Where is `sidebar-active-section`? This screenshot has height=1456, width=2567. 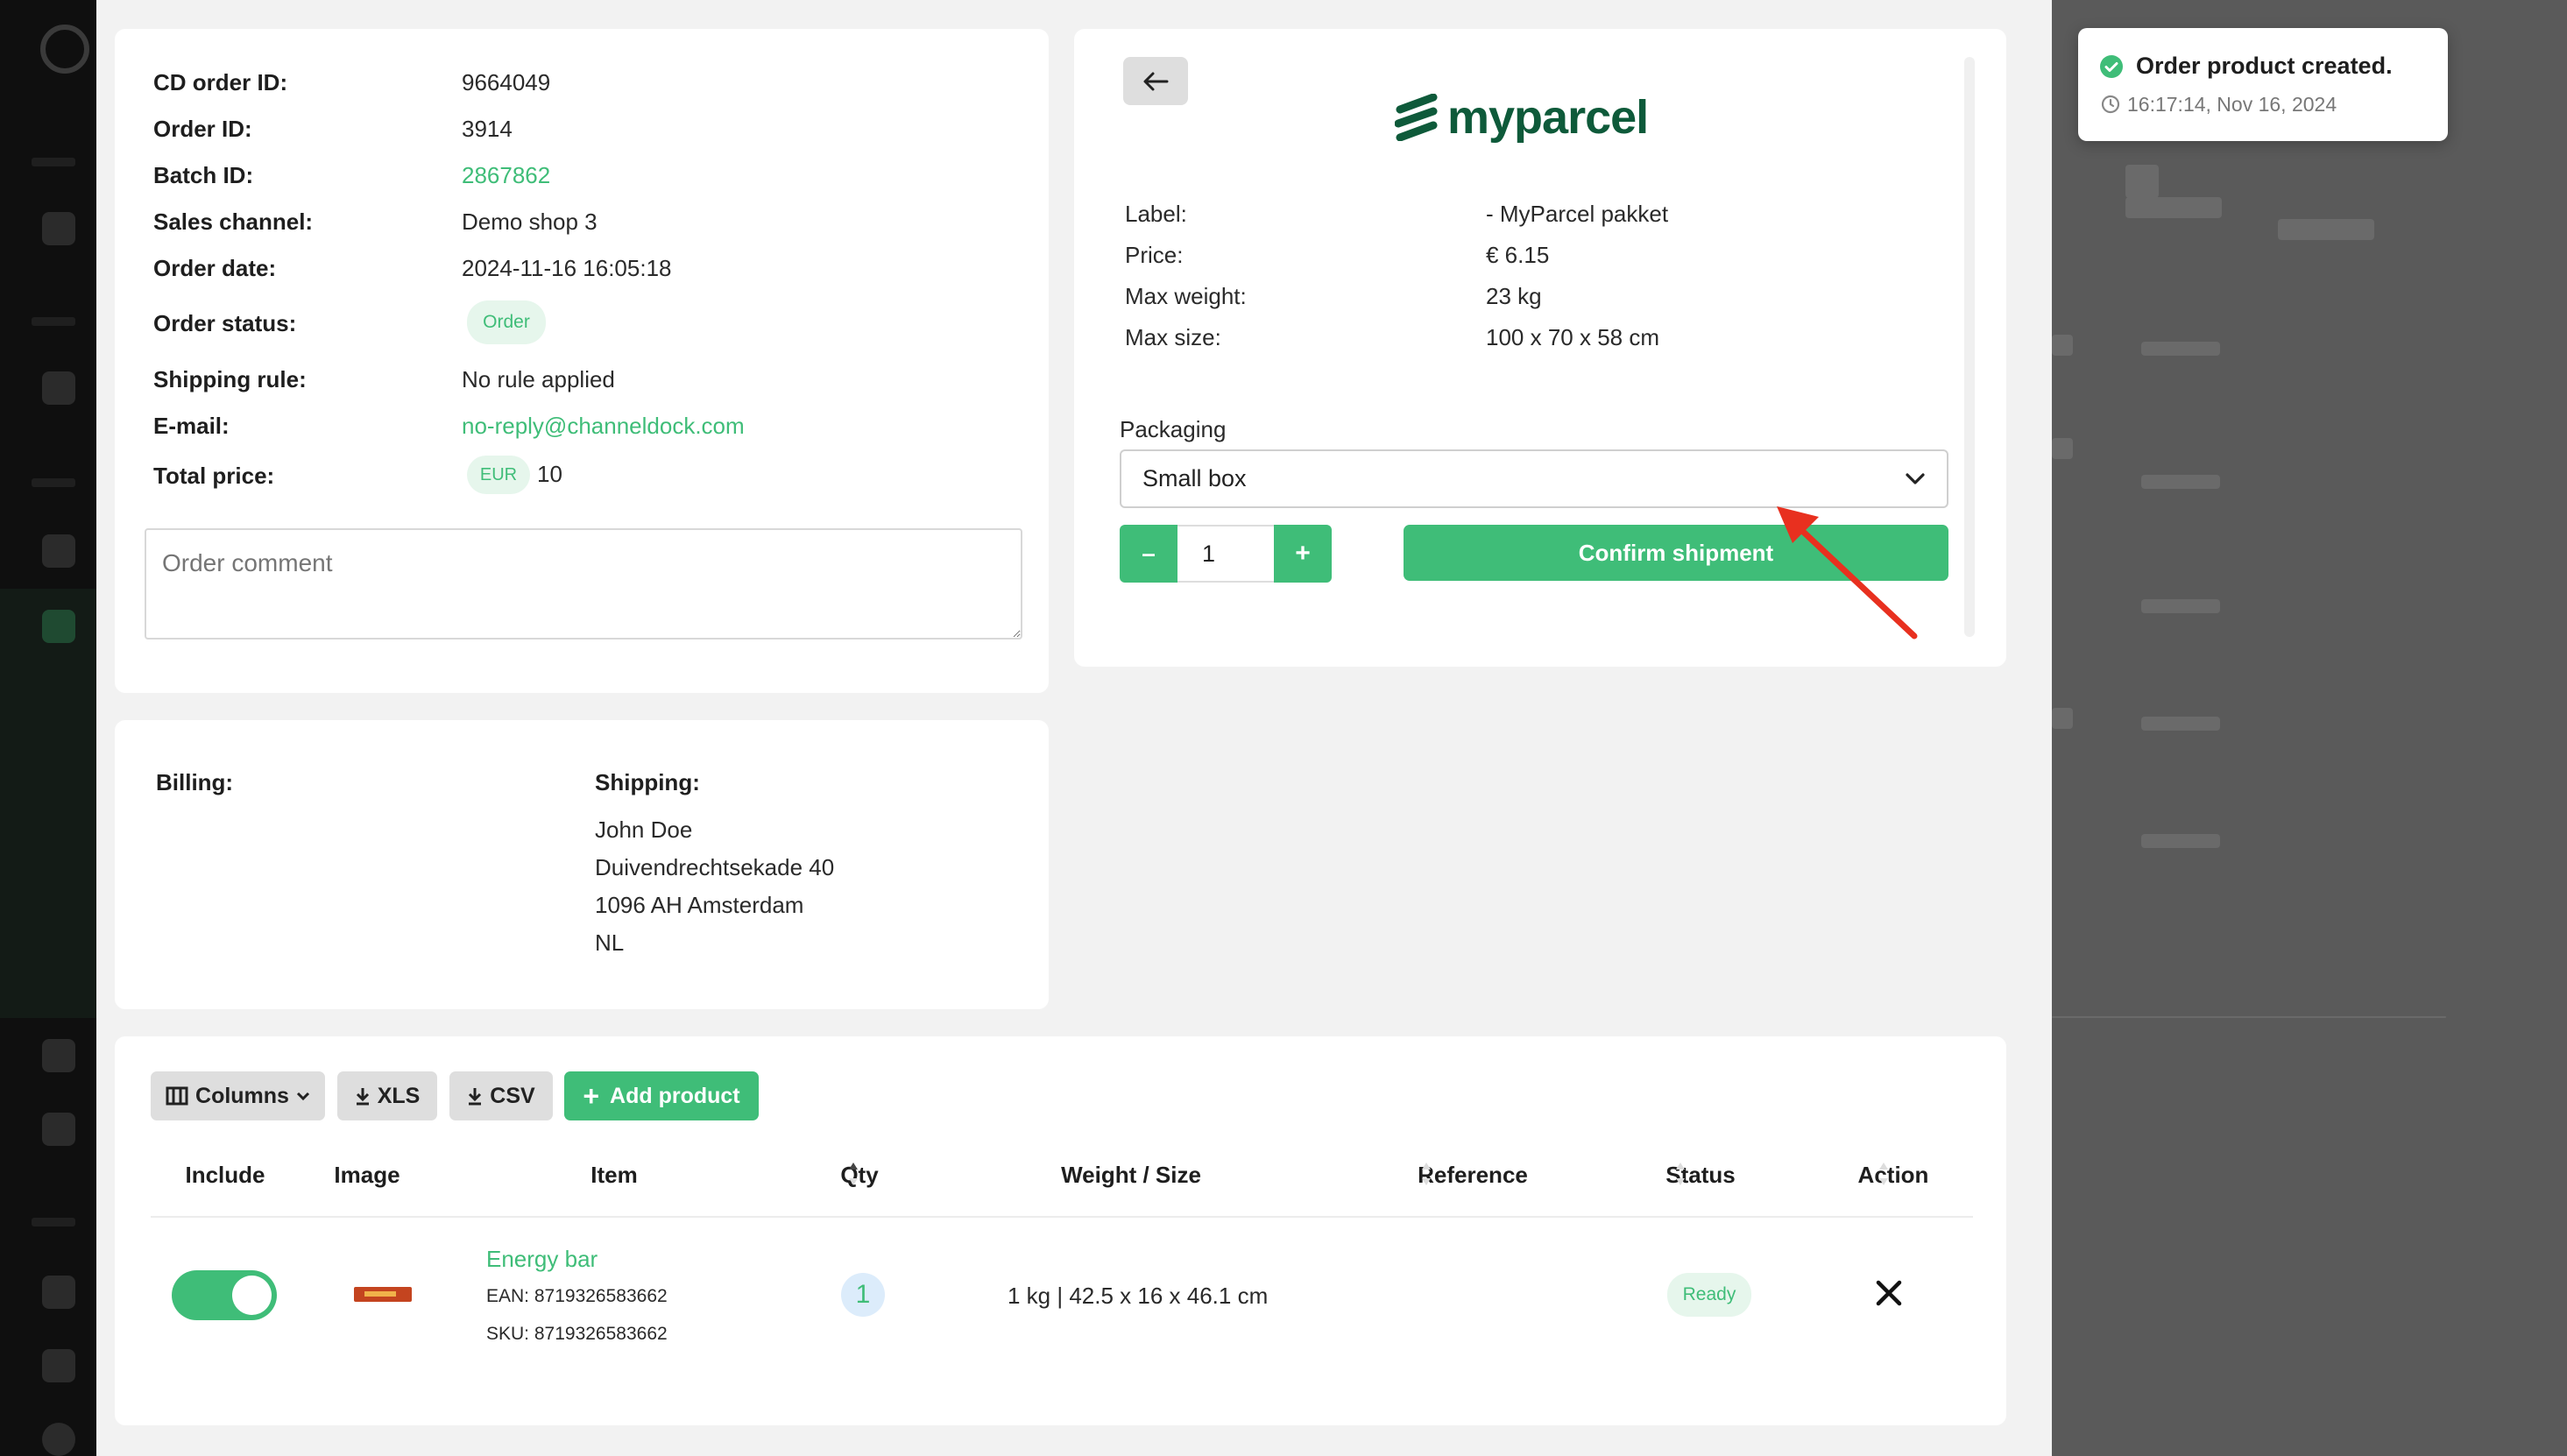 sidebar-active-section is located at coordinates (48, 803).